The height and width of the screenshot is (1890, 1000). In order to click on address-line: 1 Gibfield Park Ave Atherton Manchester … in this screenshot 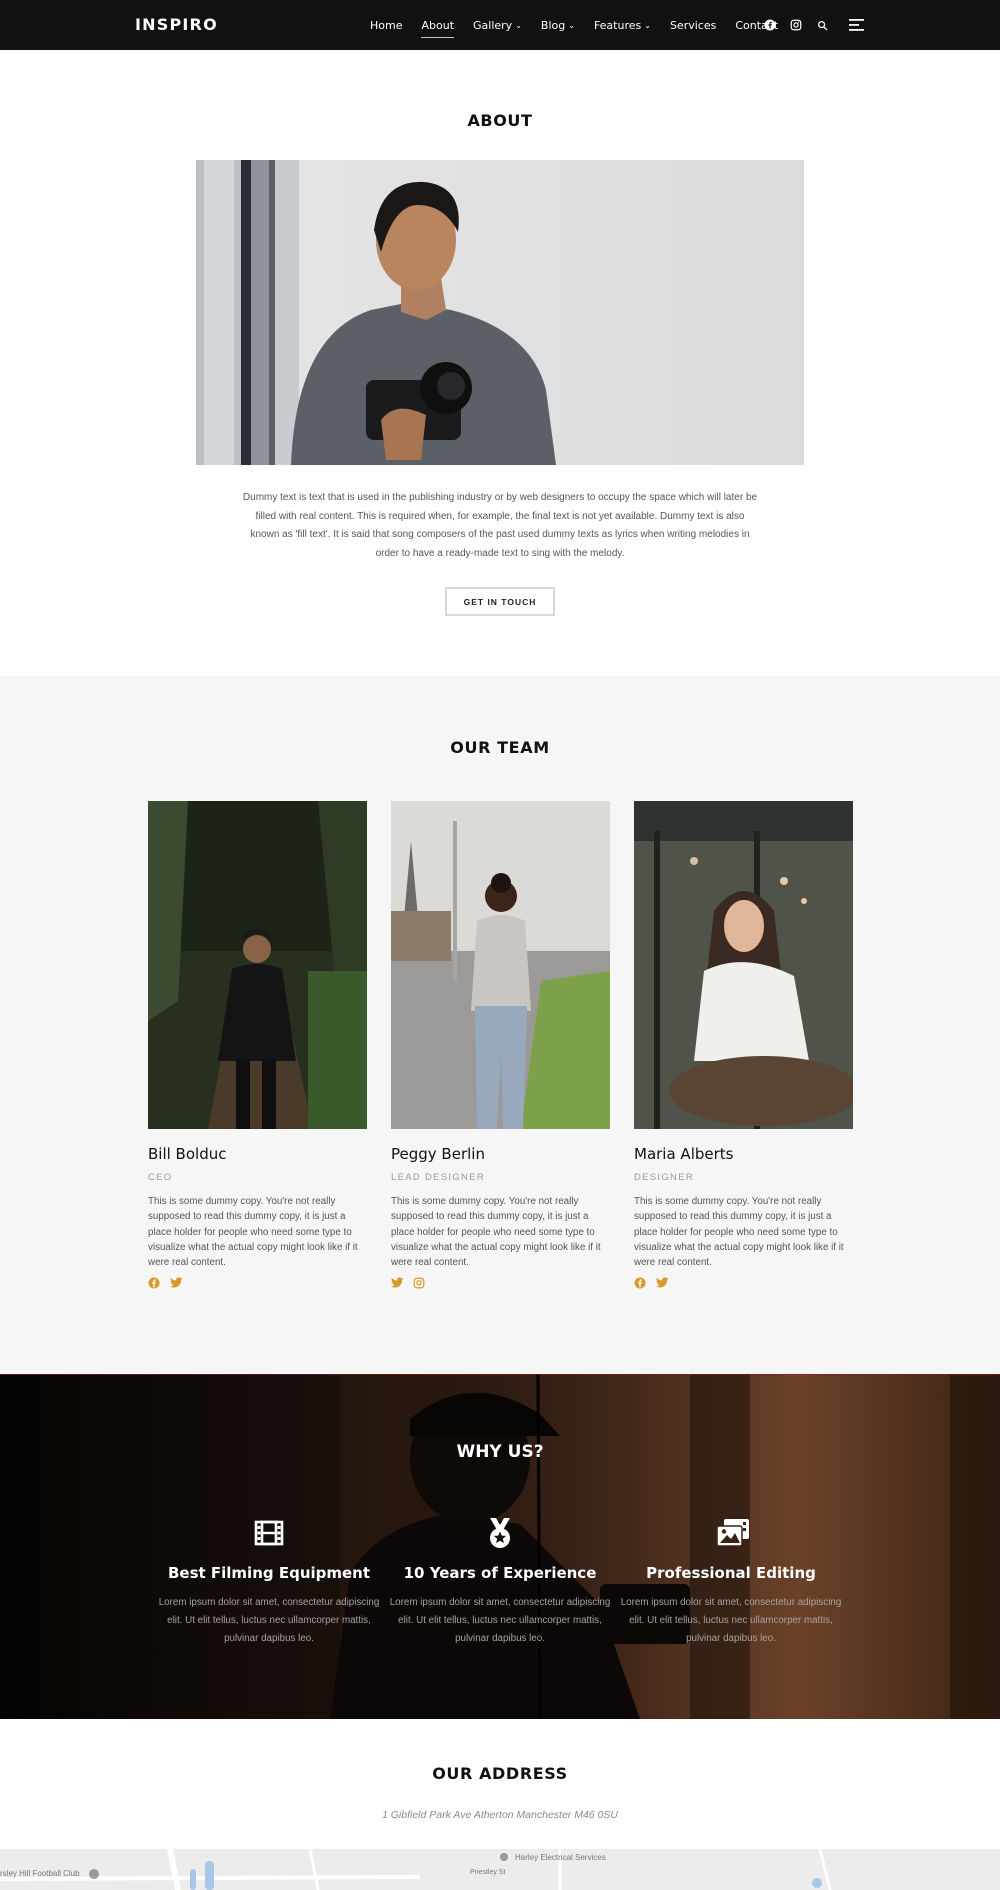, I will do `click(500, 1815)`.